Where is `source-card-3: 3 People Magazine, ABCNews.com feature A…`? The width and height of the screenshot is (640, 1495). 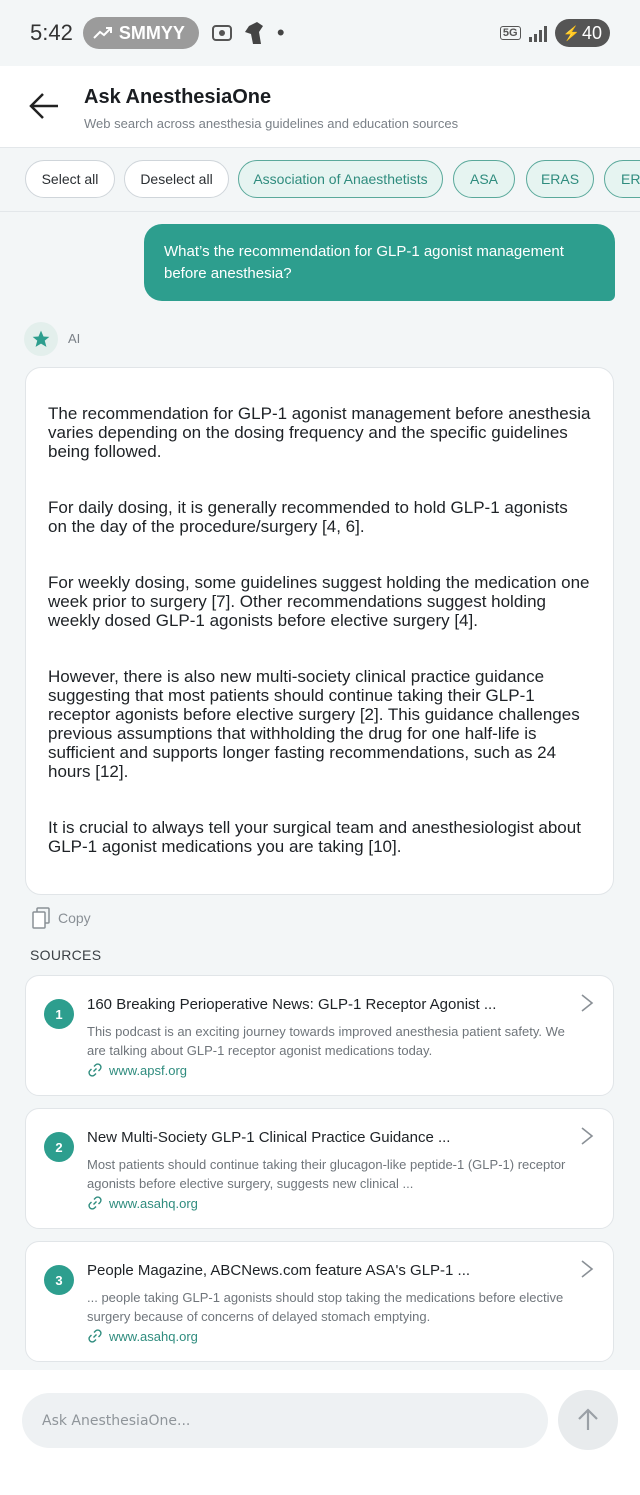
source-card-3: 3 People Magazine, ABCNews.com feature A… is located at coordinates (319, 1301).